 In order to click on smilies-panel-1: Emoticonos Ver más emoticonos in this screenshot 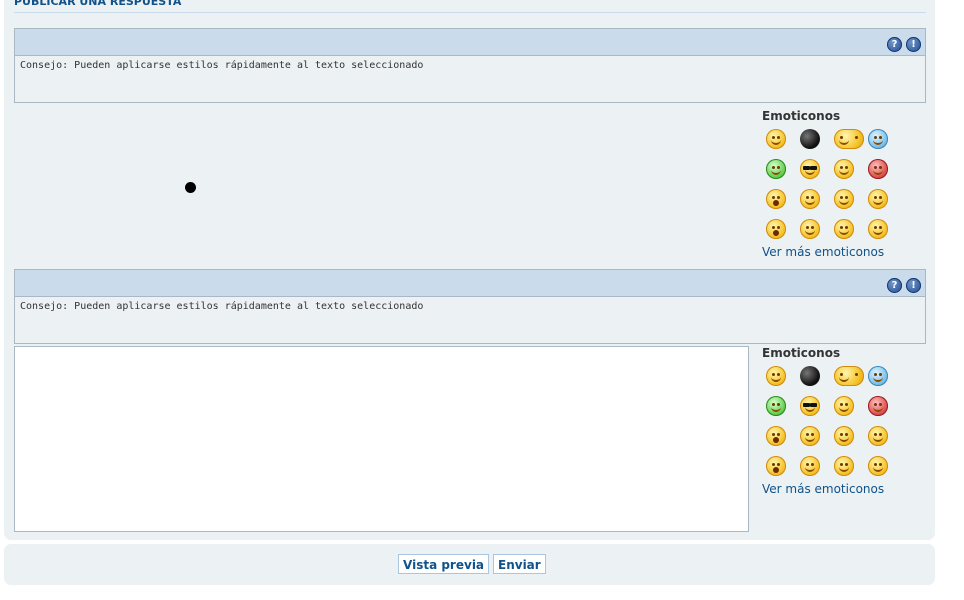, I will do `click(842, 184)`.